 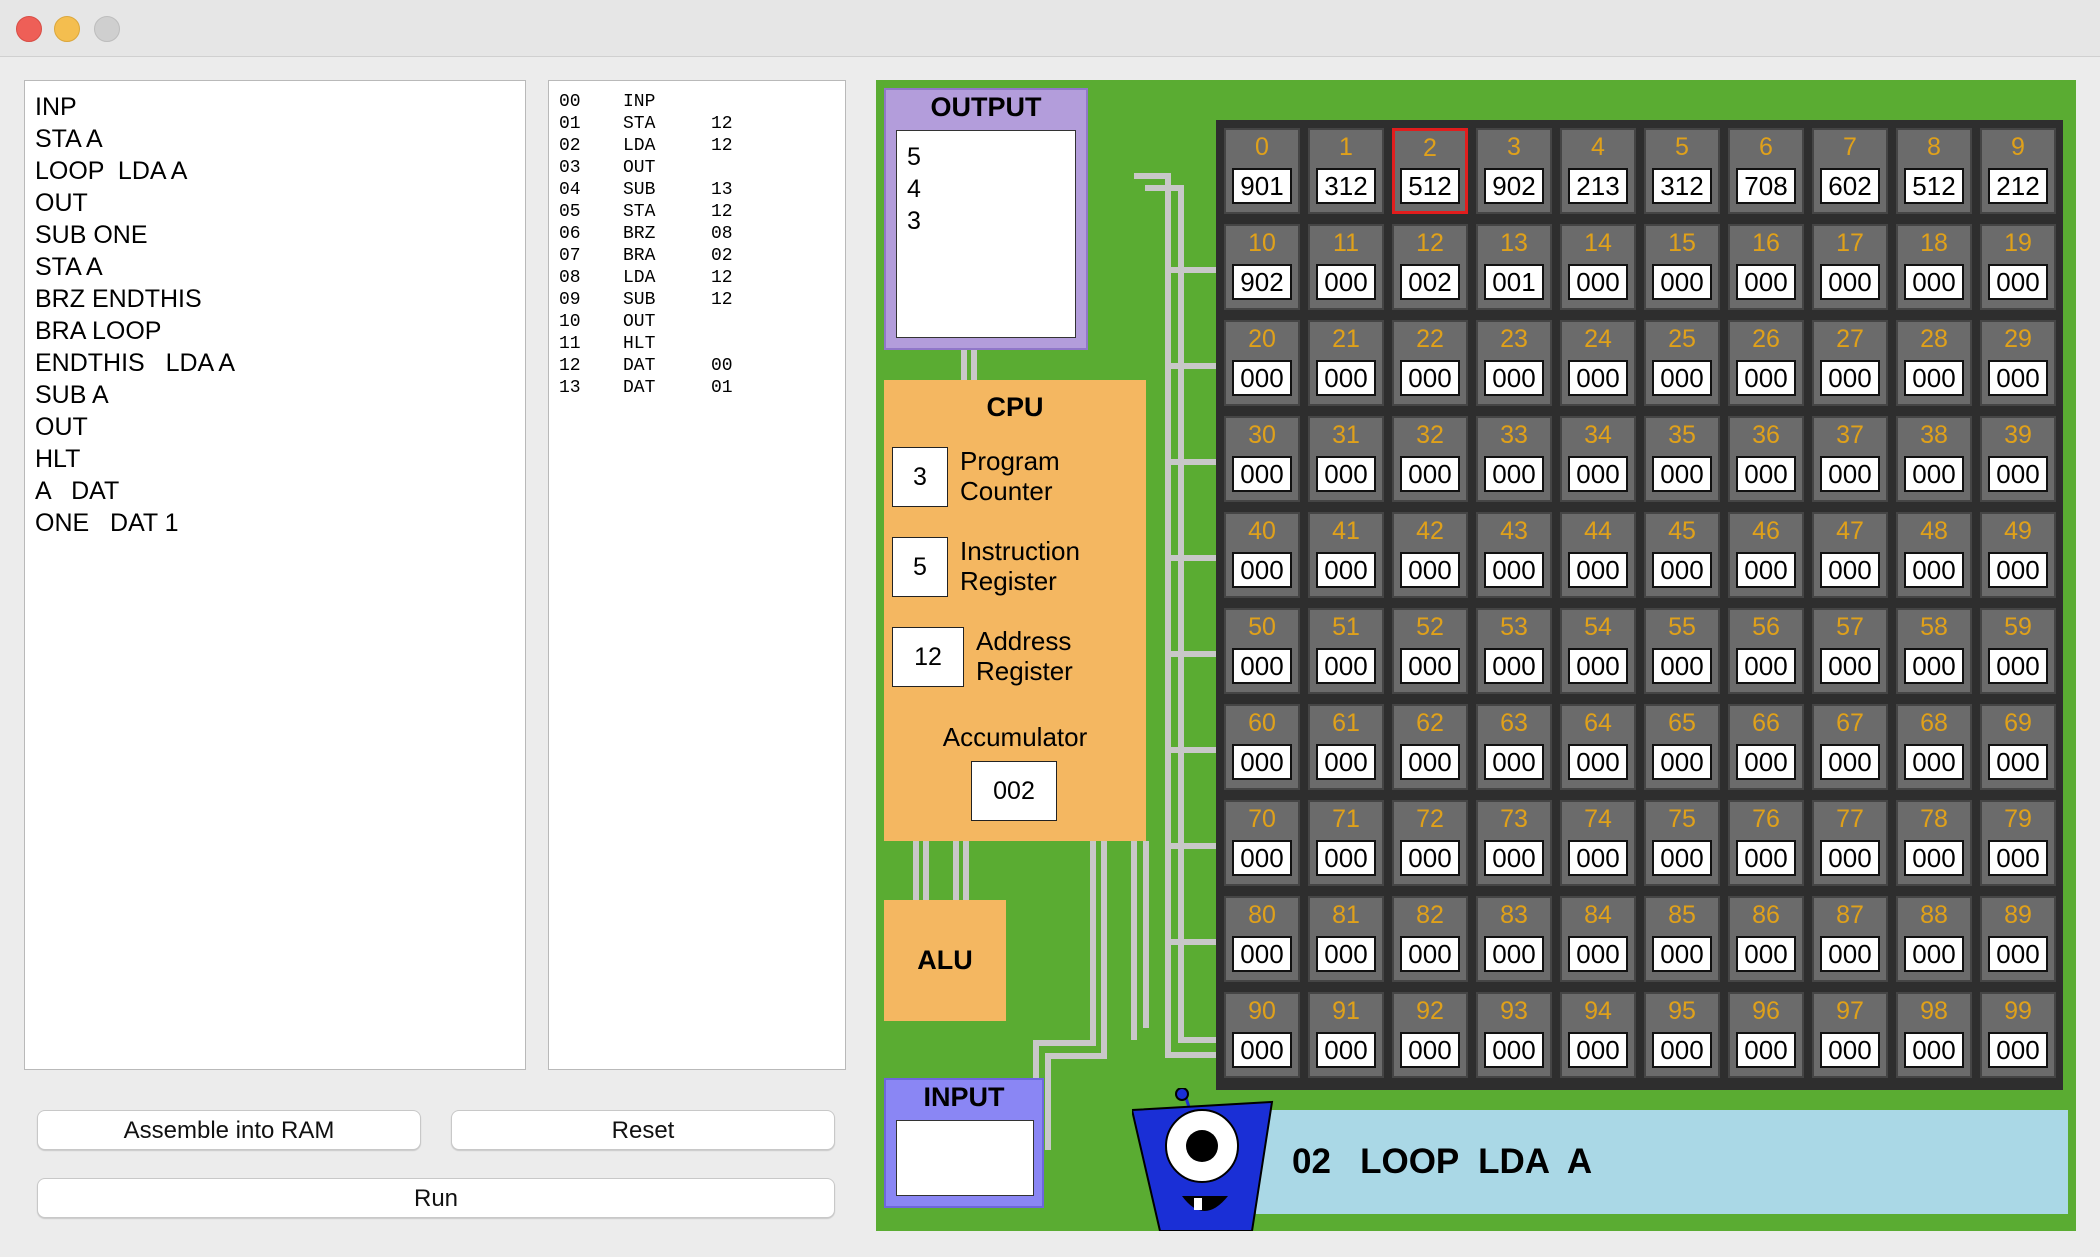 I want to click on ram-cell: 93 000, so click(x=1514, y=1035).